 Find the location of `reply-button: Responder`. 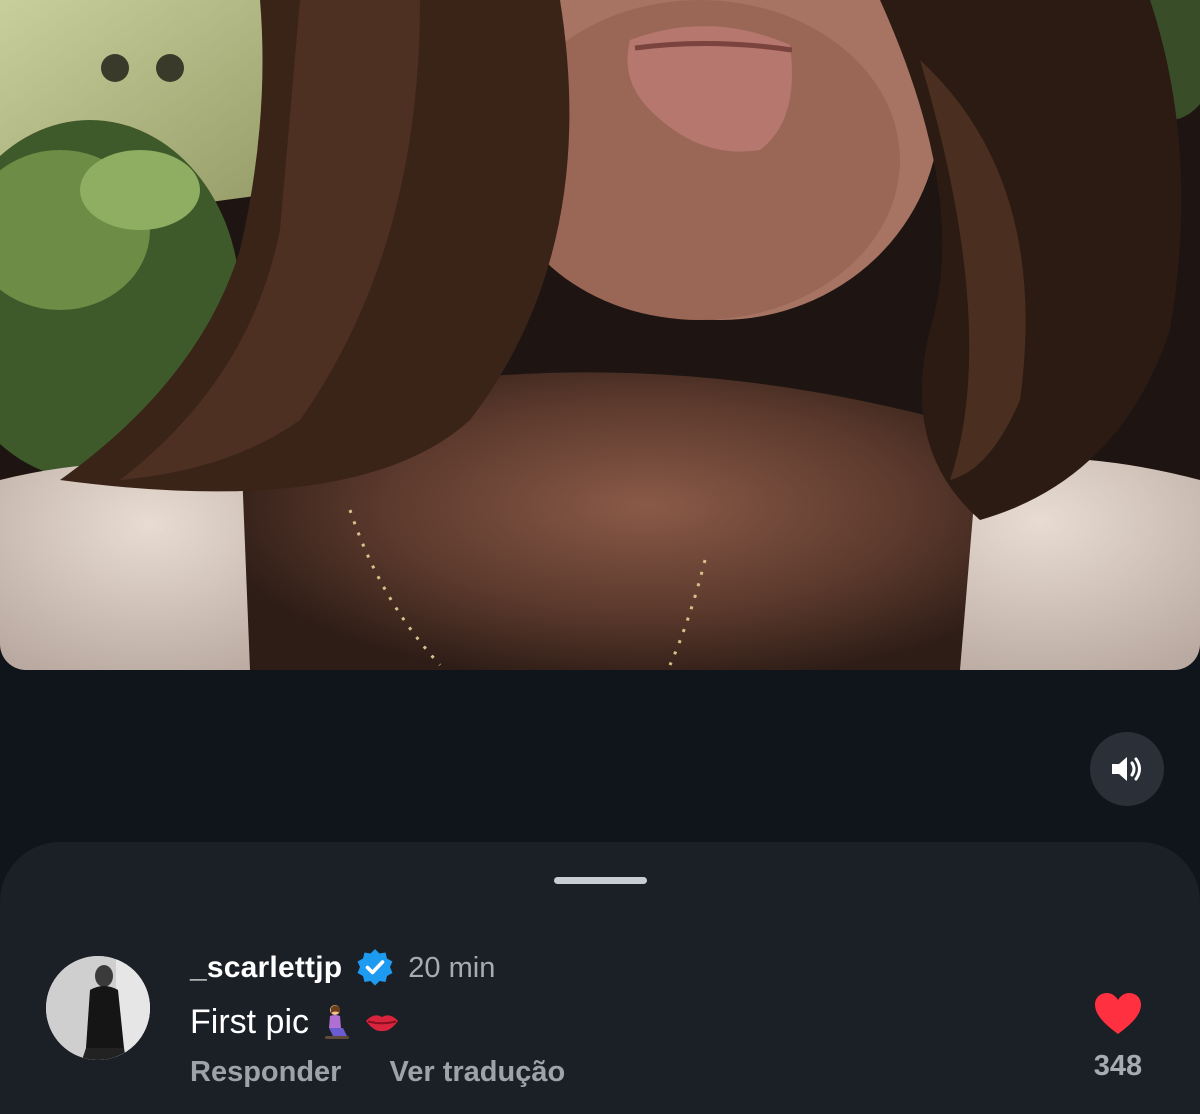

reply-button: Responder is located at coordinates (265, 1072).